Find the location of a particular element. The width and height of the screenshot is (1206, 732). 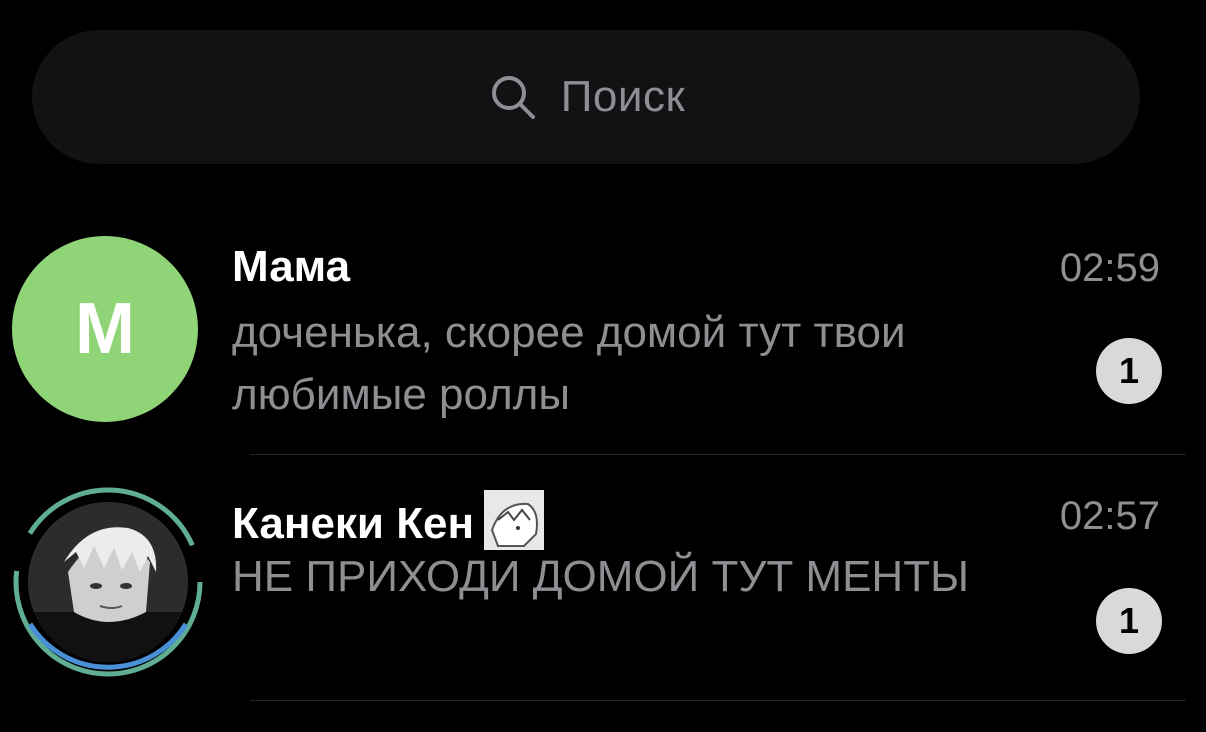

anime-portrait-icon is located at coordinates (108, 582).